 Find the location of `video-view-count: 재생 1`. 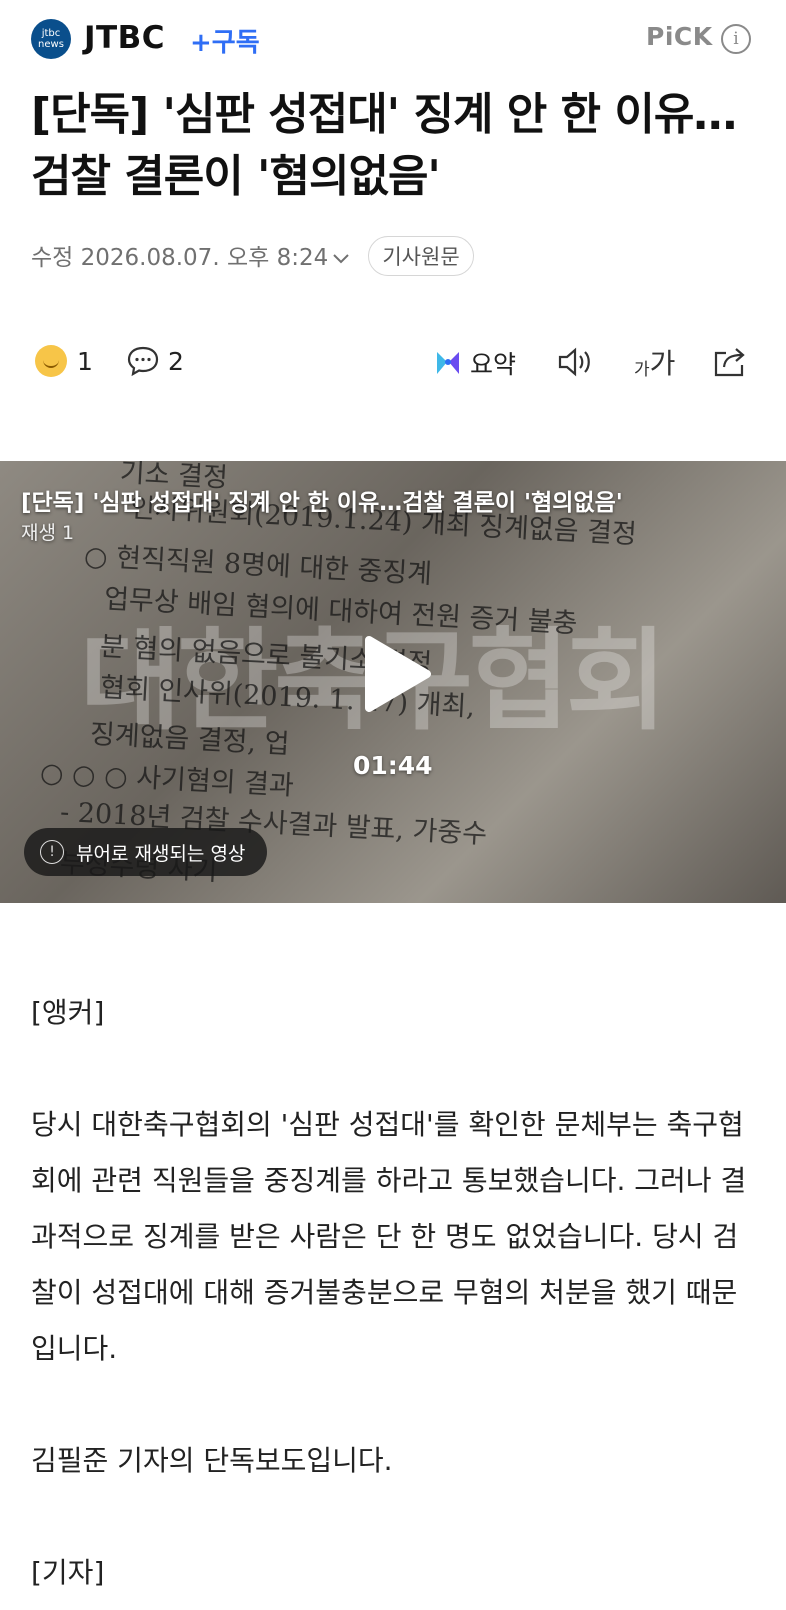

video-view-count: 재생 1 is located at coordinates (48, 533).